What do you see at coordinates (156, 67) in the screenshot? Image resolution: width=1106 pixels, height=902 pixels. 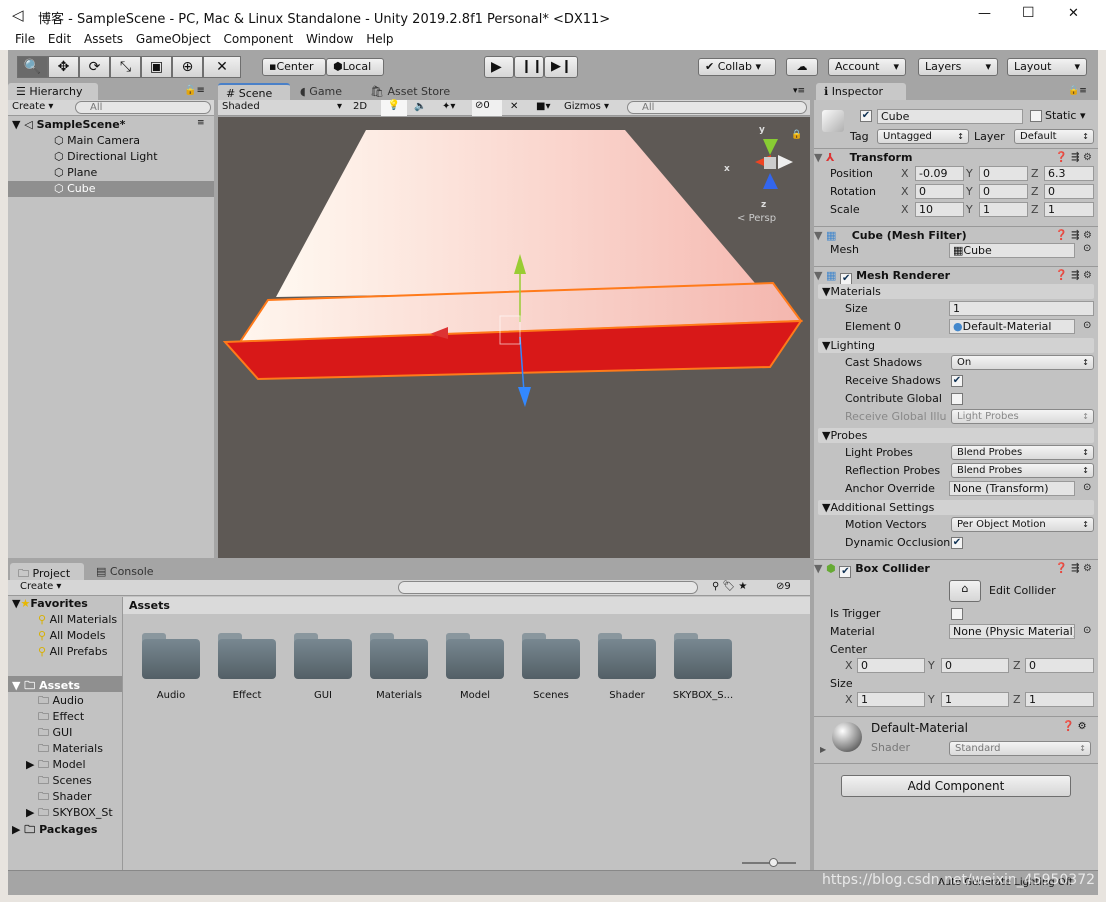 I see `rect-tool-icon: ▣` at bounding box center [156, 67].